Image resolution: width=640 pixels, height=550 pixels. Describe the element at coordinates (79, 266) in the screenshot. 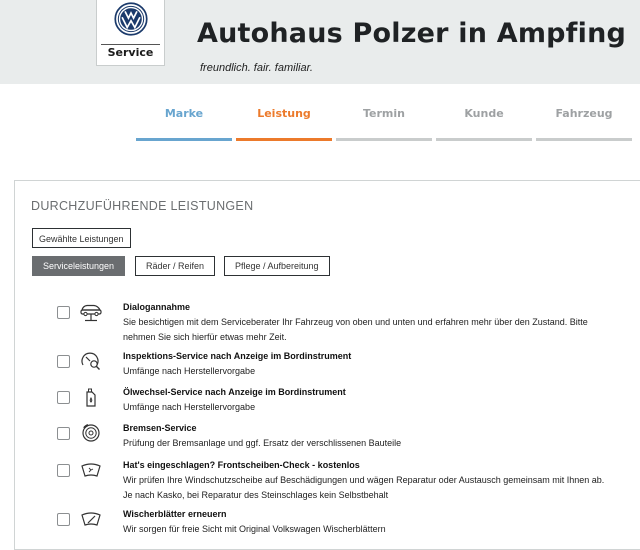

I see `tab-serviceleistungen: Serviceleistungen` at that location.